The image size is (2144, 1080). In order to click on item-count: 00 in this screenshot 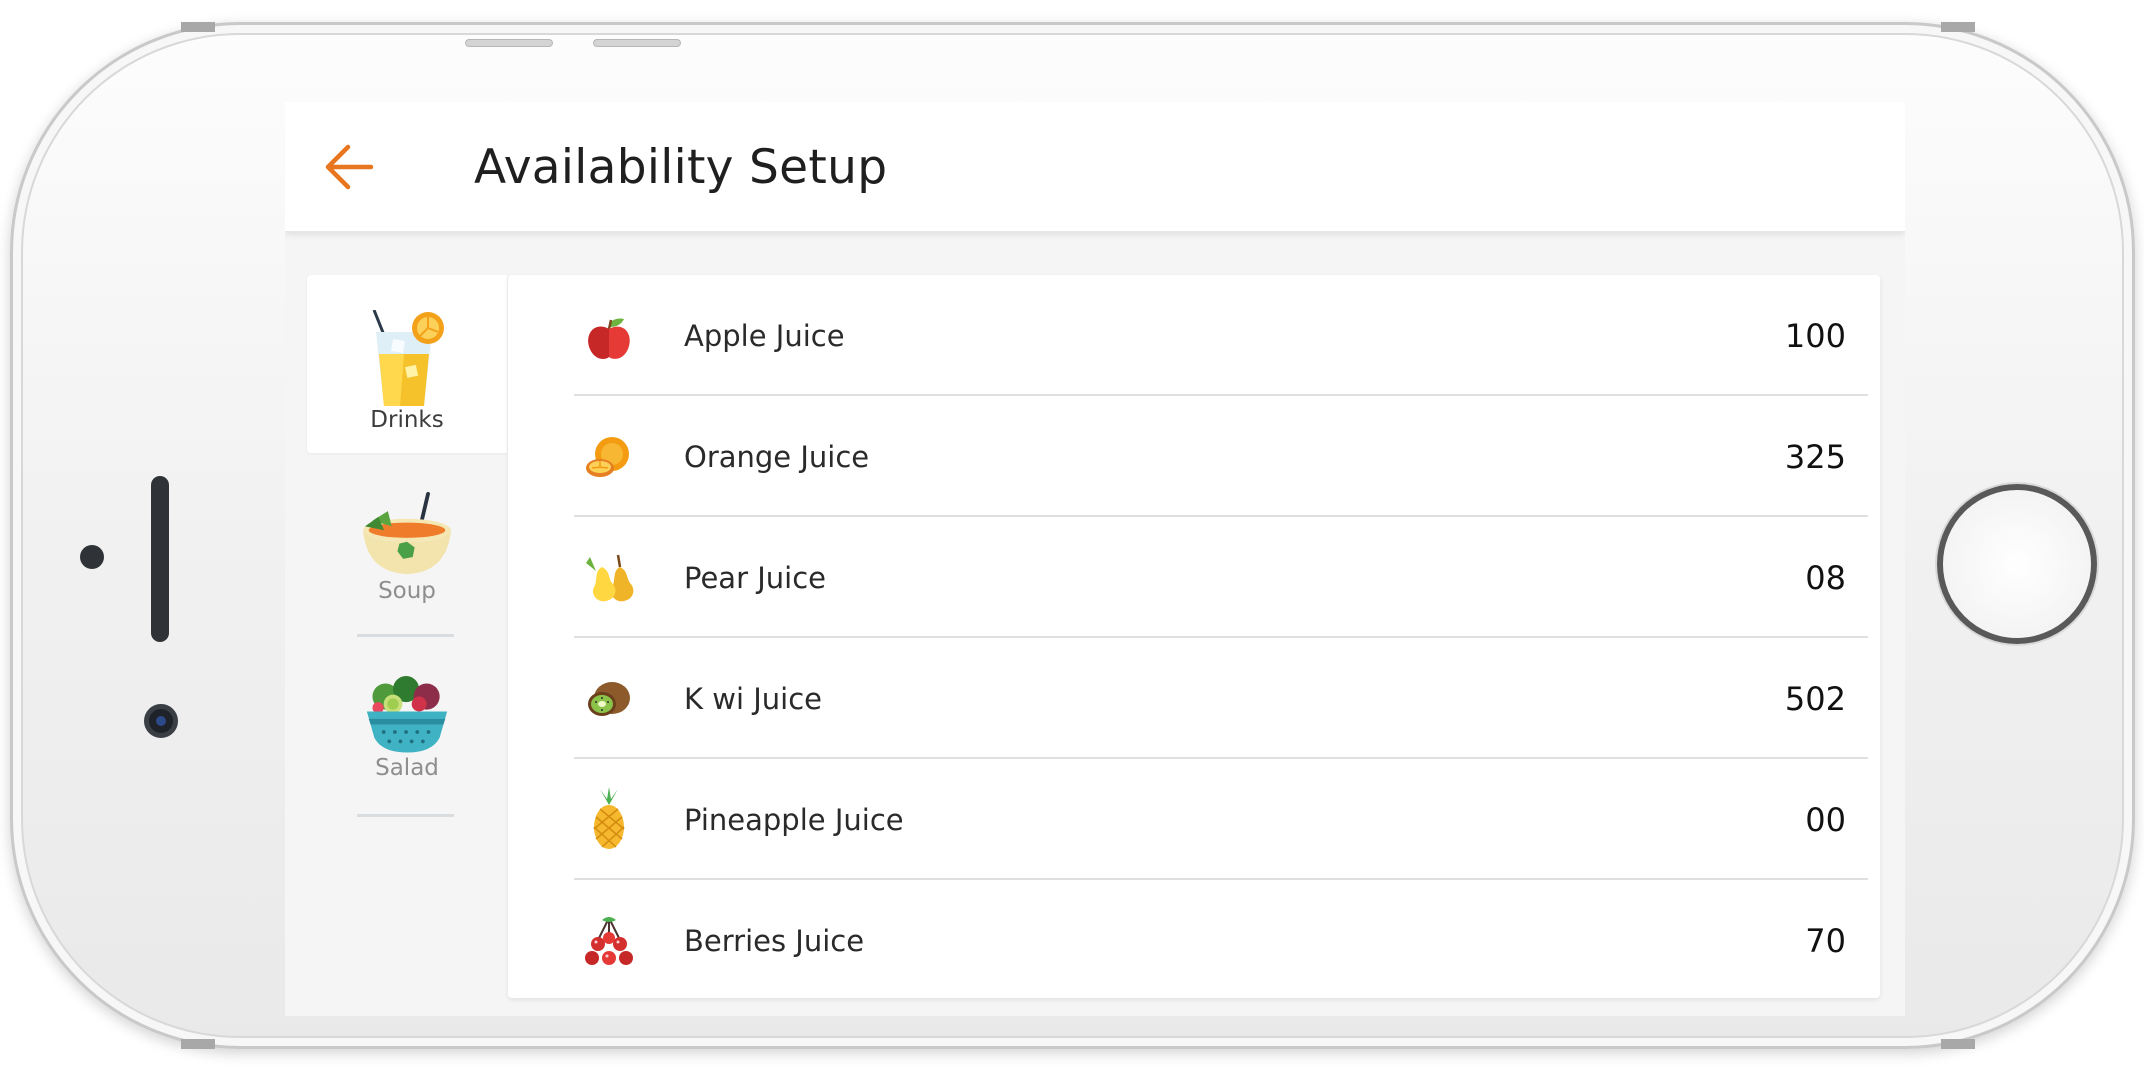, I will do `click(1825, 820)`.